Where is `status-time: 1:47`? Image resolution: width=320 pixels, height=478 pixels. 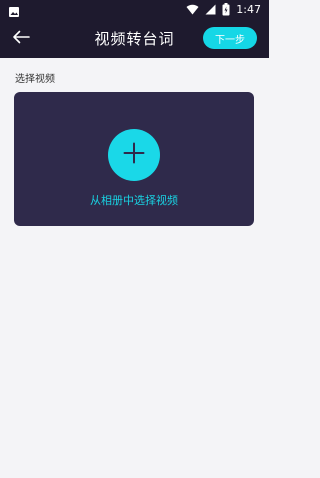
status-time: 1:47 is located at coordinates (248, 9).